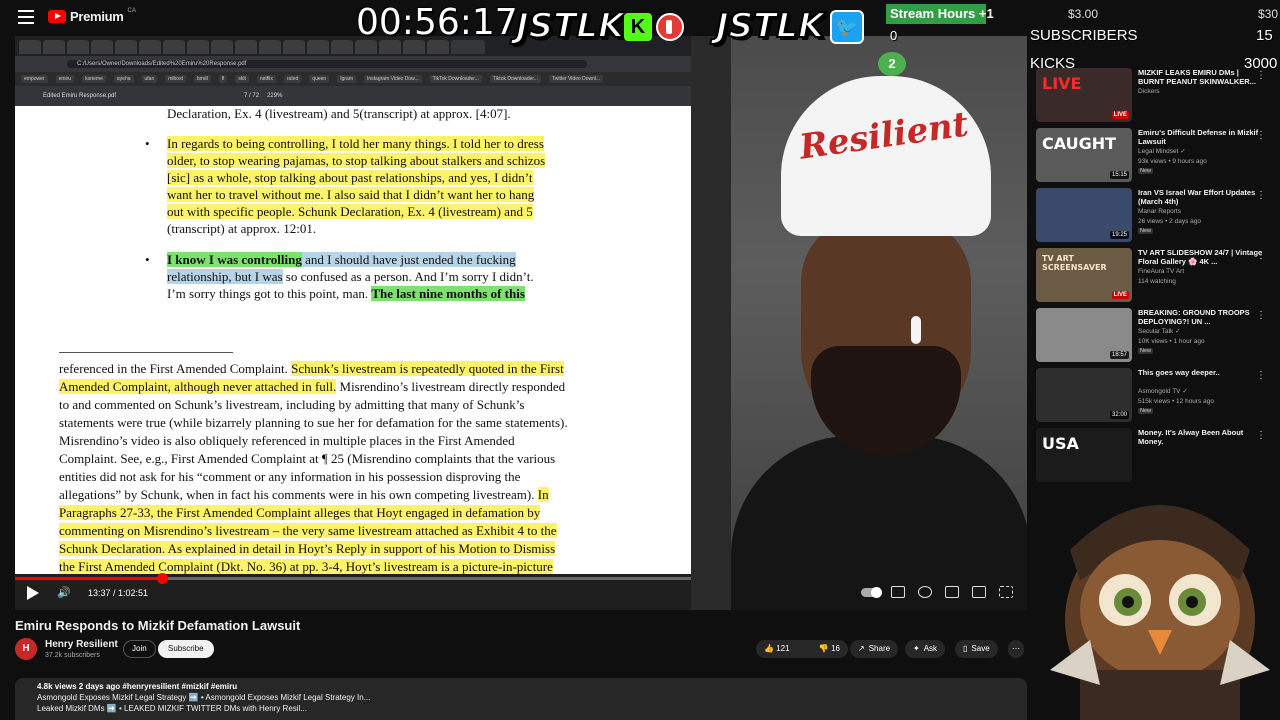 Image resolution: width=1280 pixels, height=720 pixels. Describe the element at coordinates (149, 79) in the screenshot. I see `bookmark-item: ufan` at that location.